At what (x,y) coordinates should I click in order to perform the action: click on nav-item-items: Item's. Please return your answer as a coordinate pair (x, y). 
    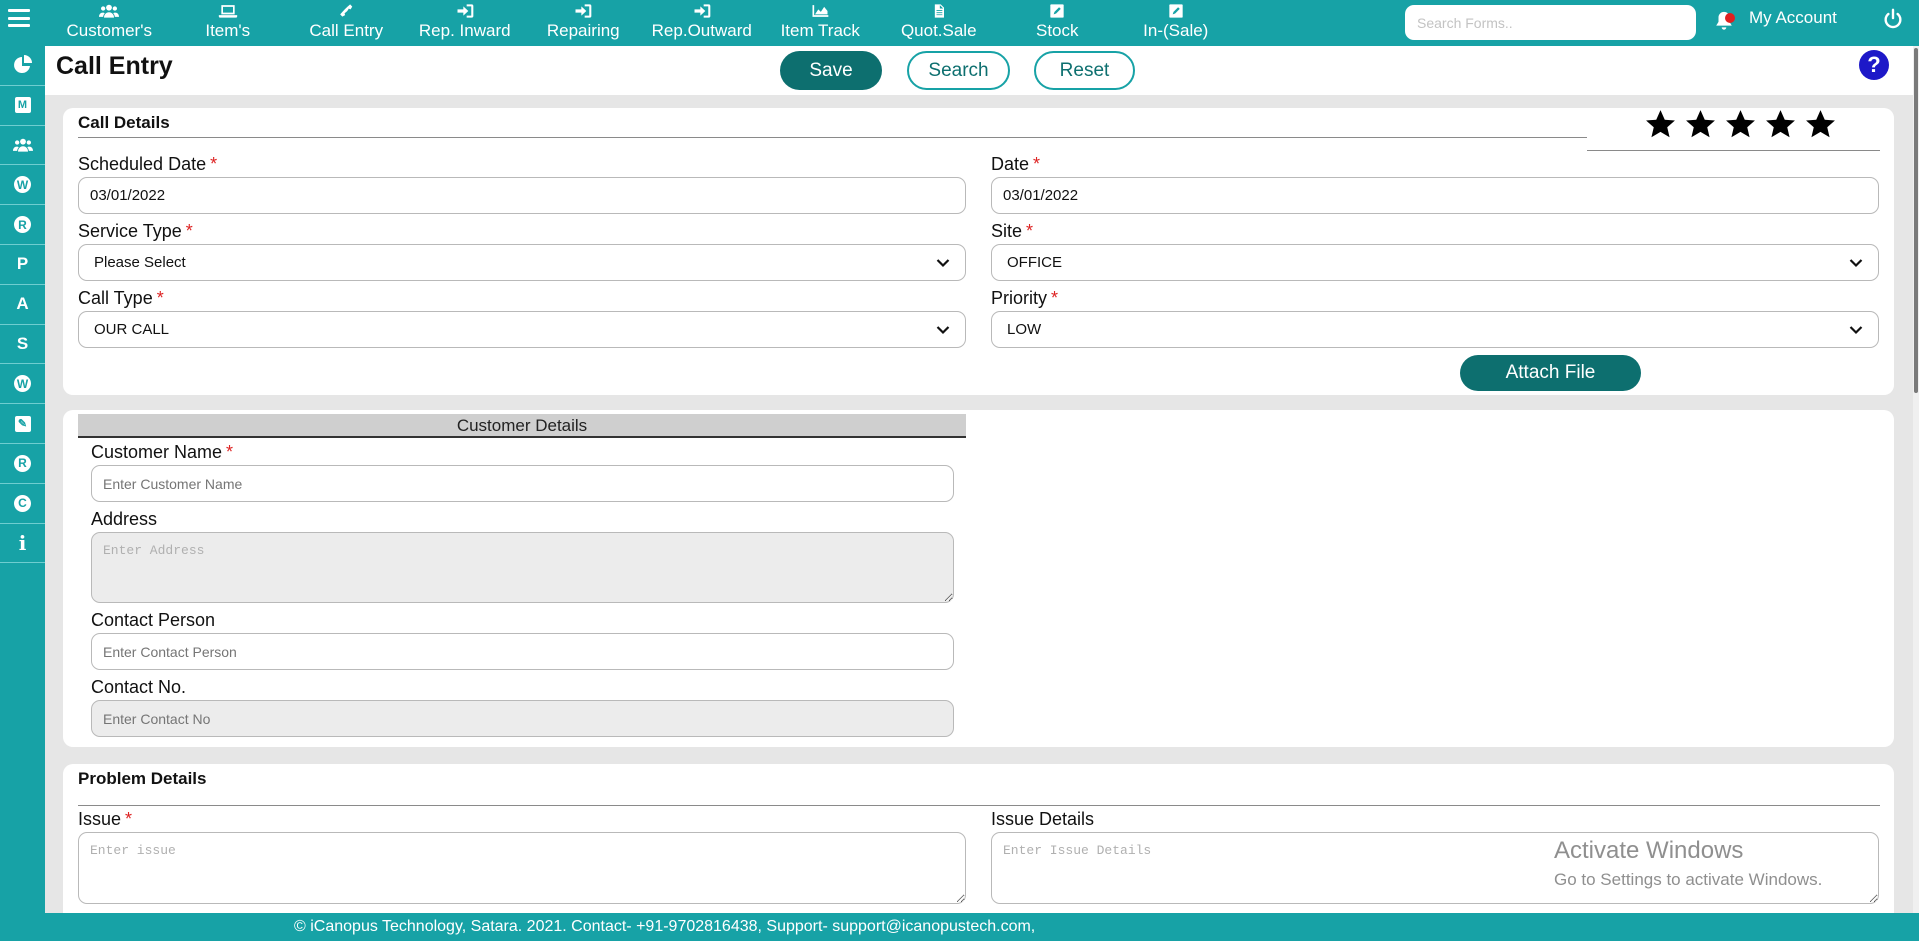
    Looking at the image, I should click on (228, 23).